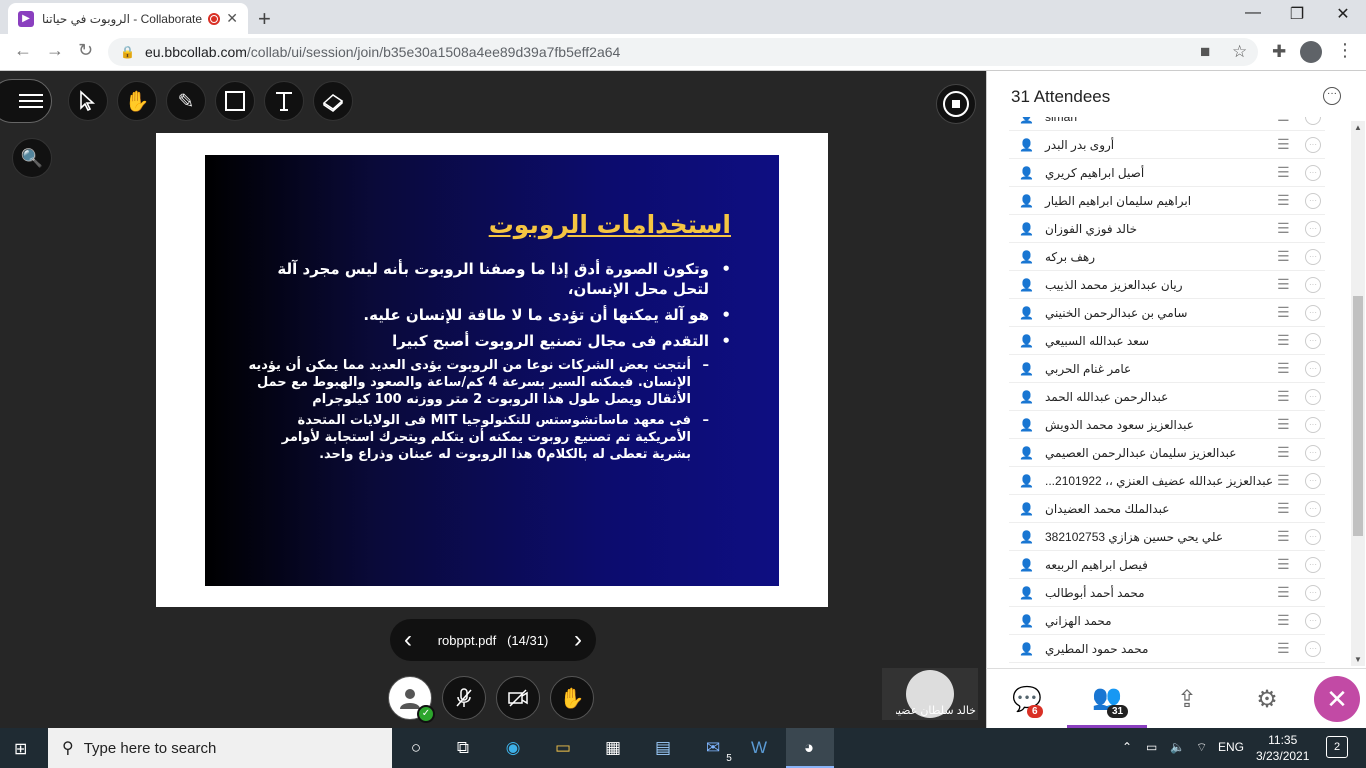  I want to click on task-view-icon: ⧉, so click(463, 748).